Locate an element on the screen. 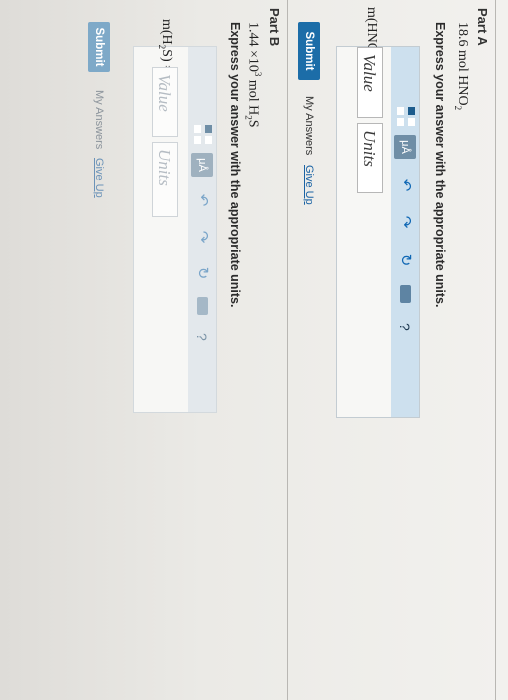 The width and height of the screenshot is (508, 700). part-b-give-up-link: Give Up is located at coordinates (99, 178).